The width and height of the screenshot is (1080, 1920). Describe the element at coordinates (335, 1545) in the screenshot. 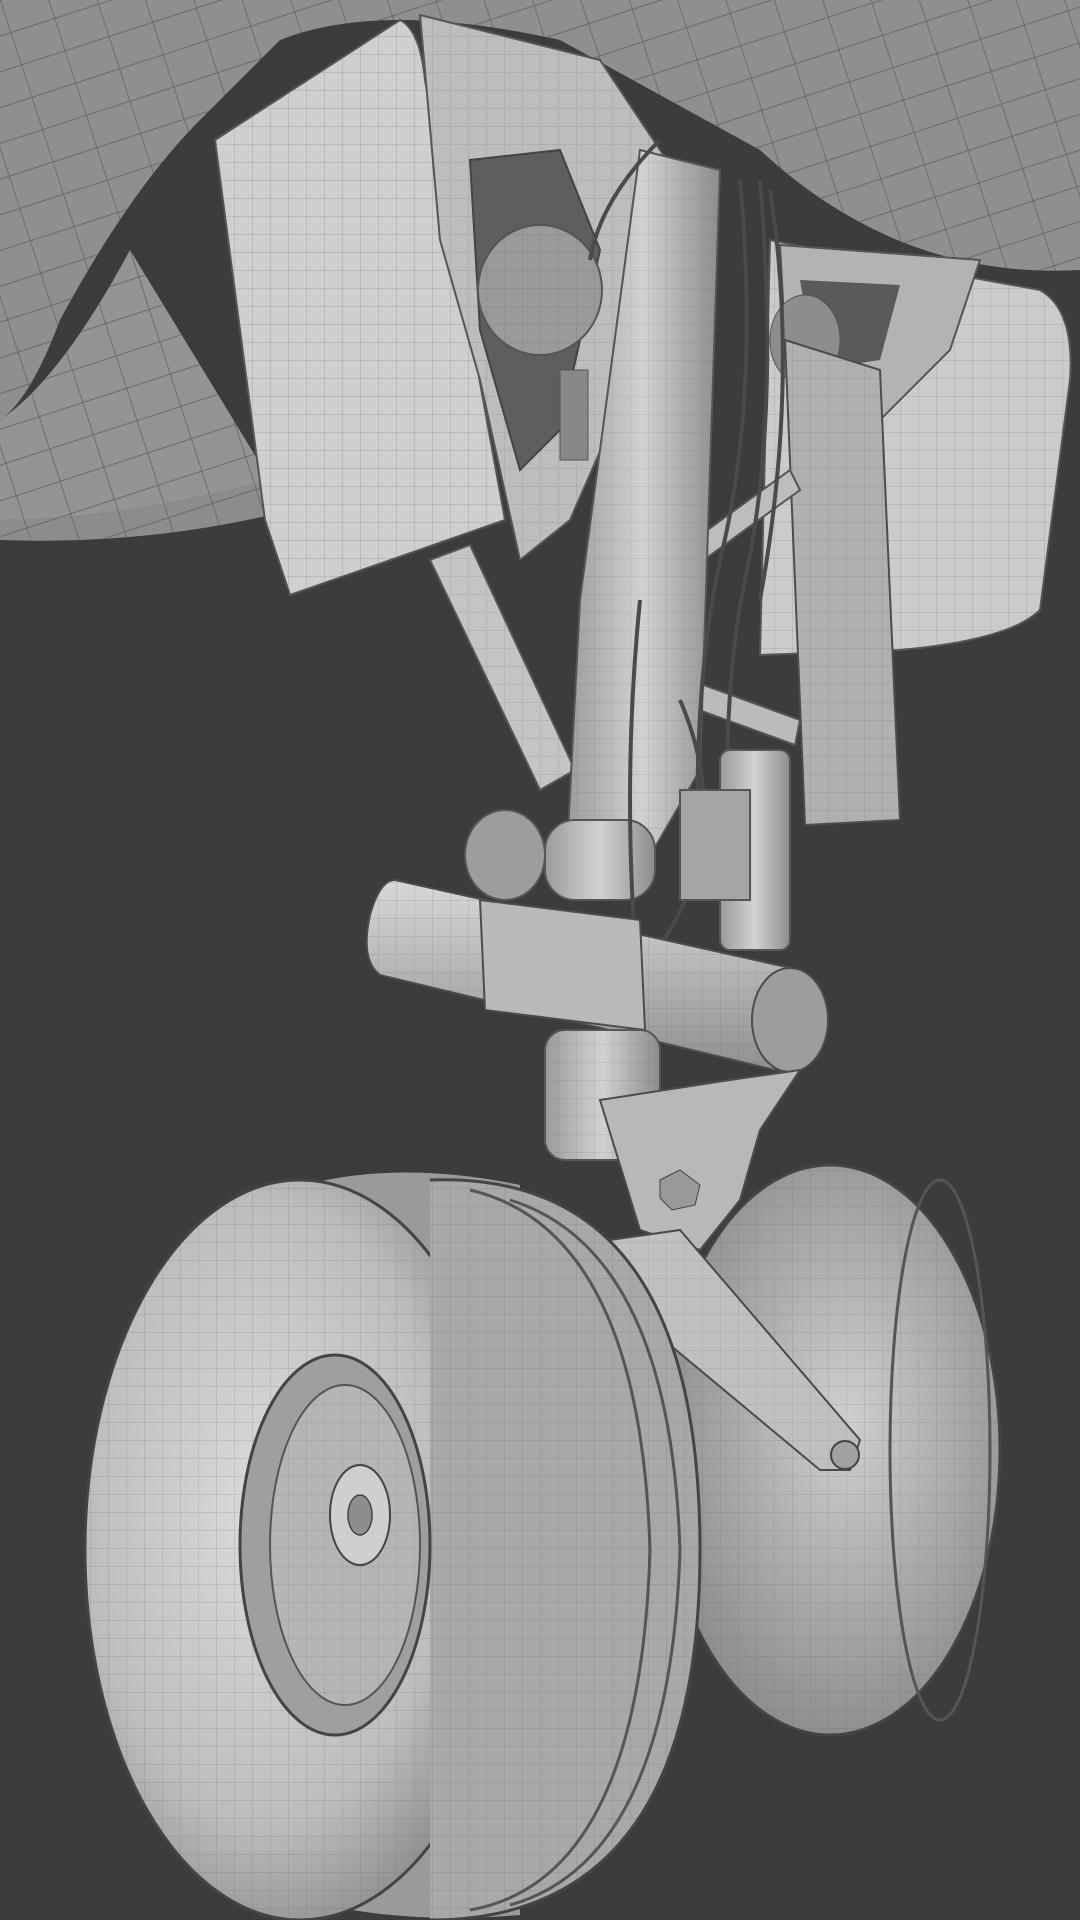

I see `wheel-hub` at that location.